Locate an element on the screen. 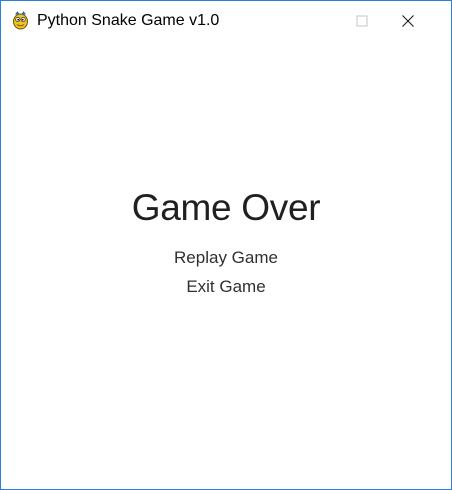 This screenshot has width=452, height=490. close-button is located at coordinates (408, 20).